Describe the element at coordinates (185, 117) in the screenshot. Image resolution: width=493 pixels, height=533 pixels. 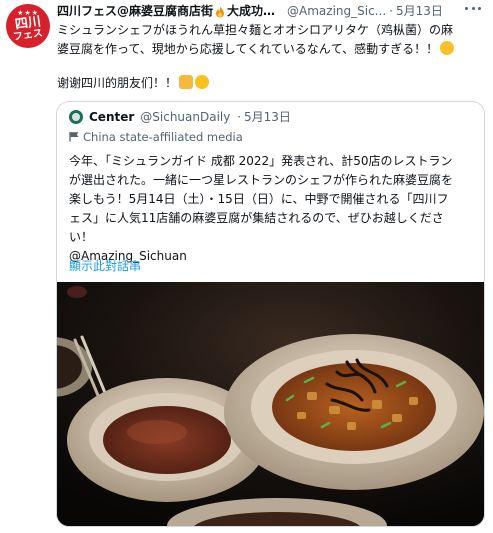
I see `quoted-handle: @SichuanDaily` at that location.